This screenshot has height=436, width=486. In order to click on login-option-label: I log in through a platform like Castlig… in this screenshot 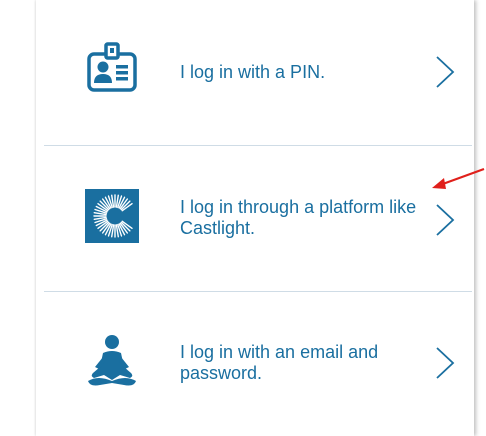, I will do `click(298, 217)`.